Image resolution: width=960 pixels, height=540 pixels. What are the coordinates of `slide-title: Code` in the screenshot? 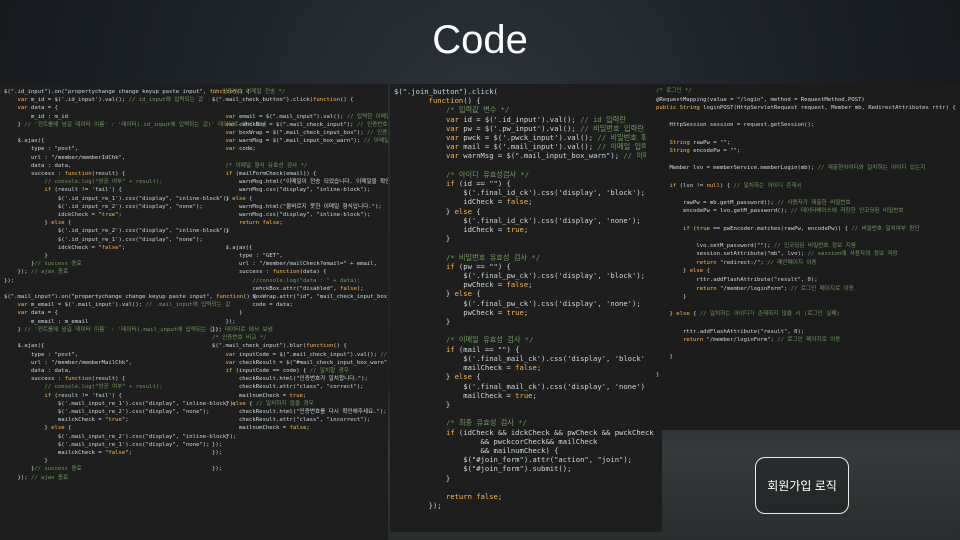 It's located at (480, 40).